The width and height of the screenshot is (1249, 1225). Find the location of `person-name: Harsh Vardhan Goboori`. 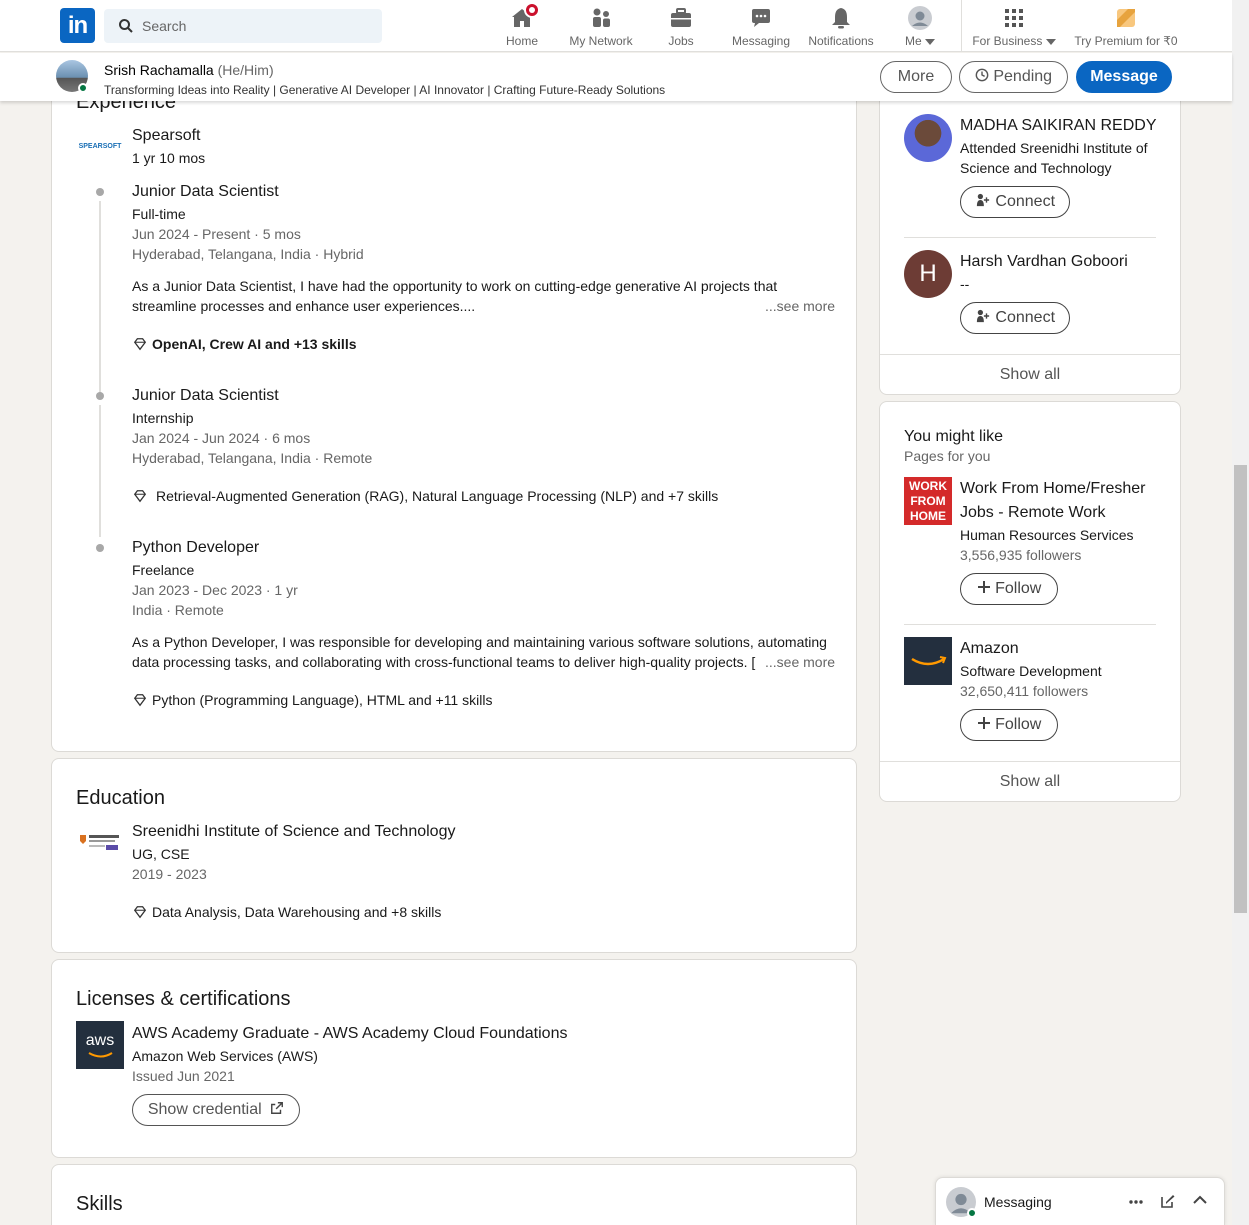

person-name: Harsh Vardhan Goboori is located at coordinates (1044, 262).